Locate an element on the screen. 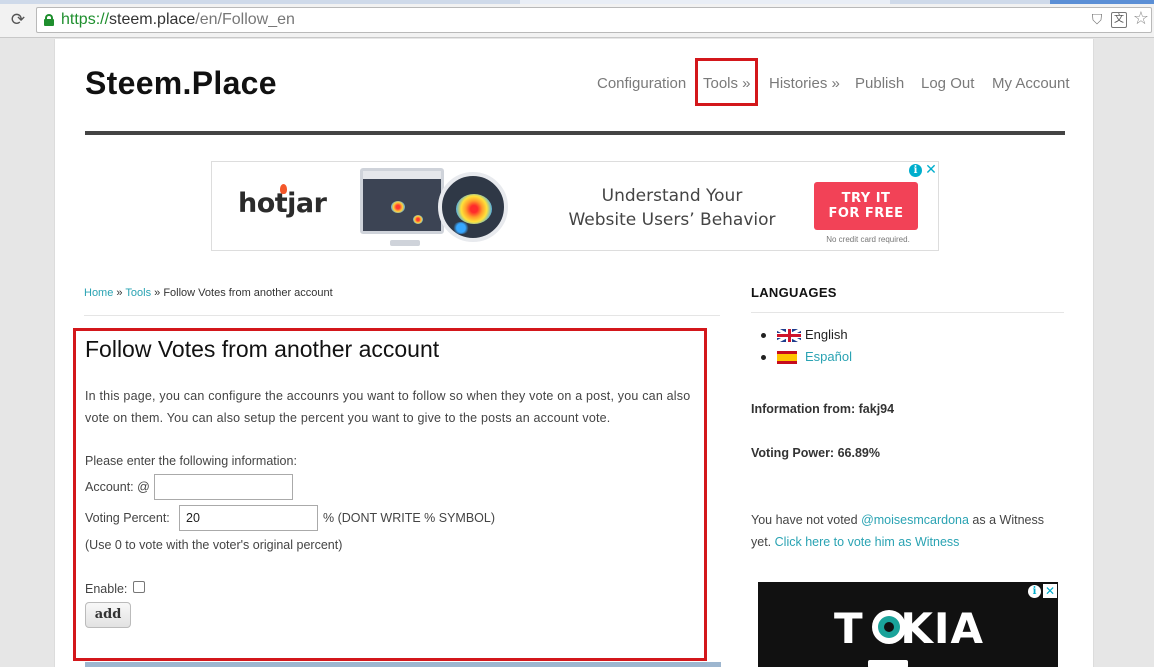  star-icon: ☆ is located at coordinates (1141, 19).